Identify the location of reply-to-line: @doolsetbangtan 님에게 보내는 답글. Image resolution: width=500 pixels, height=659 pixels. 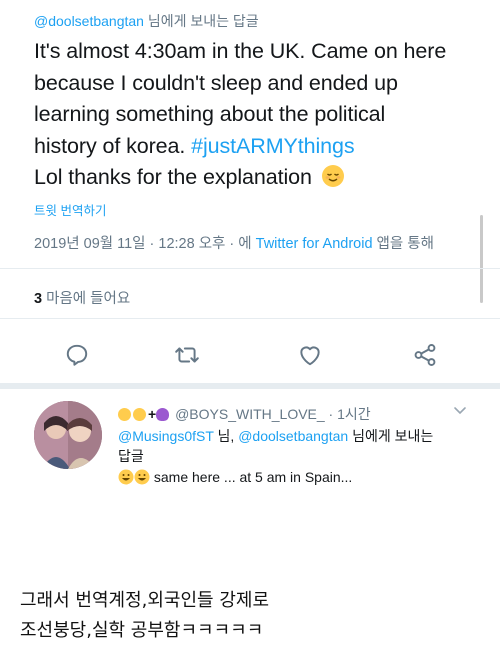
(146, 21).